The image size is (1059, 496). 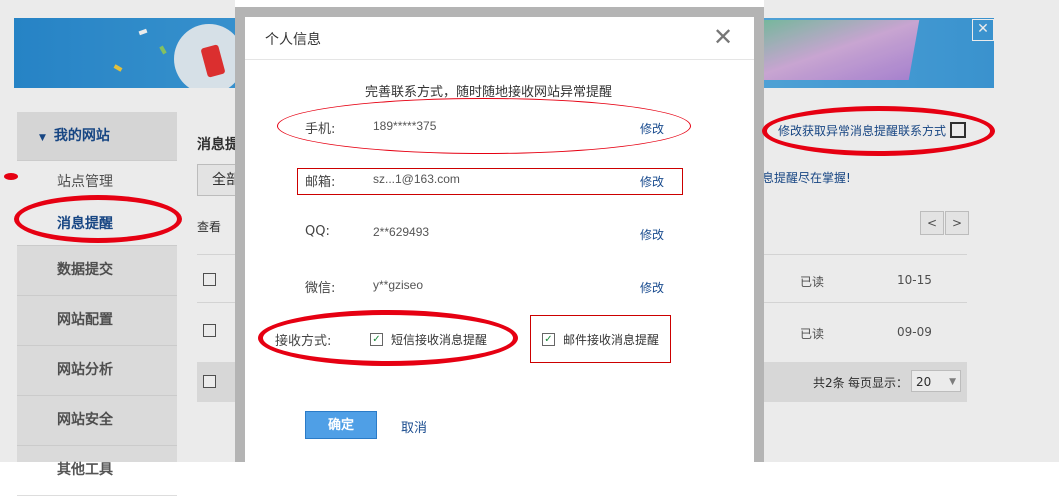 I want to click on dialog-title: 个人信息, so click(x=293, y=40).